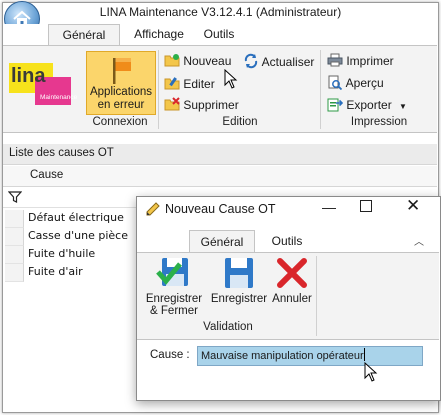 This screenshot has width=441, height=415. I want to click on supprimer-button: Supprimer, so click(201, 104).